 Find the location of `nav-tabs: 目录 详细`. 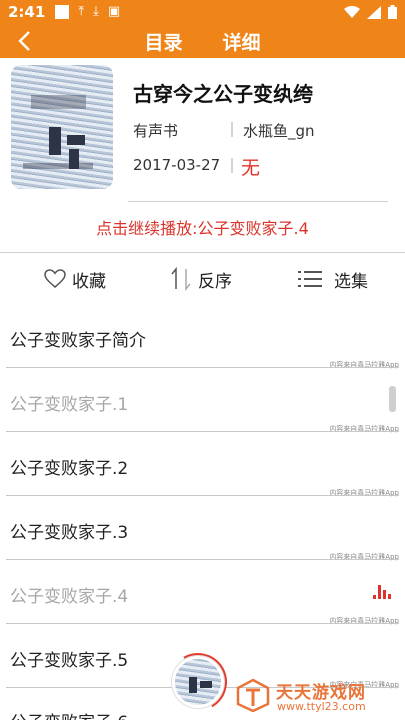

nav-tabs: 目录 详细 is located at coordinates (202, 41).